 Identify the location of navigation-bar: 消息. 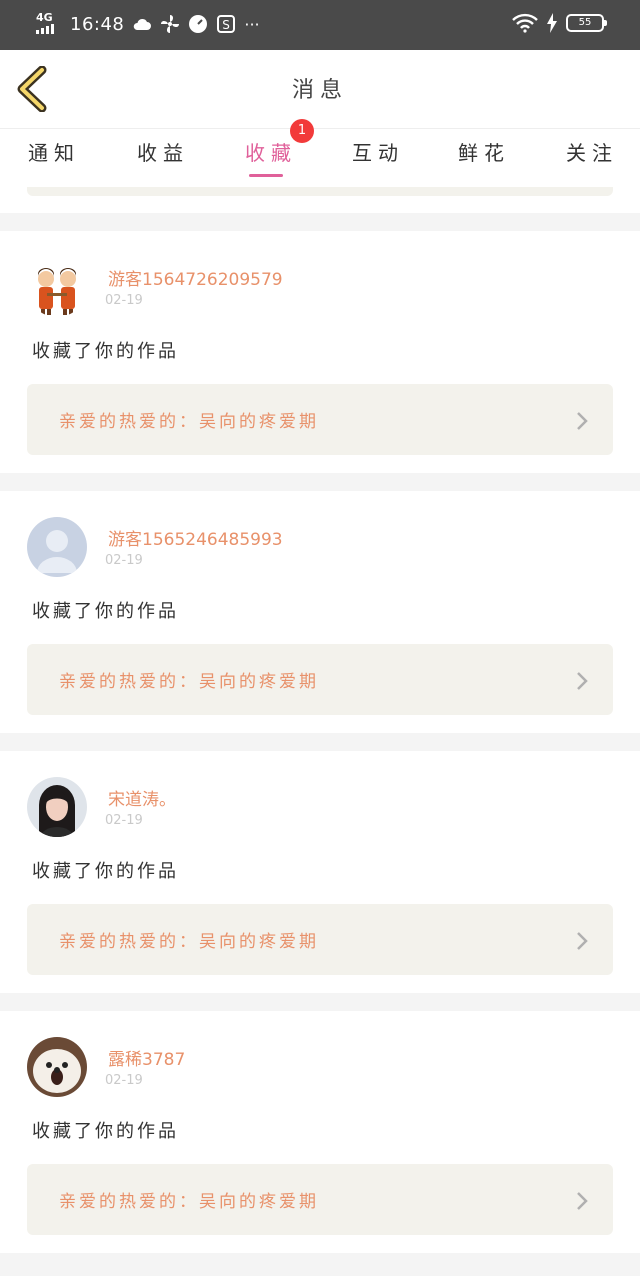
(320, 89).